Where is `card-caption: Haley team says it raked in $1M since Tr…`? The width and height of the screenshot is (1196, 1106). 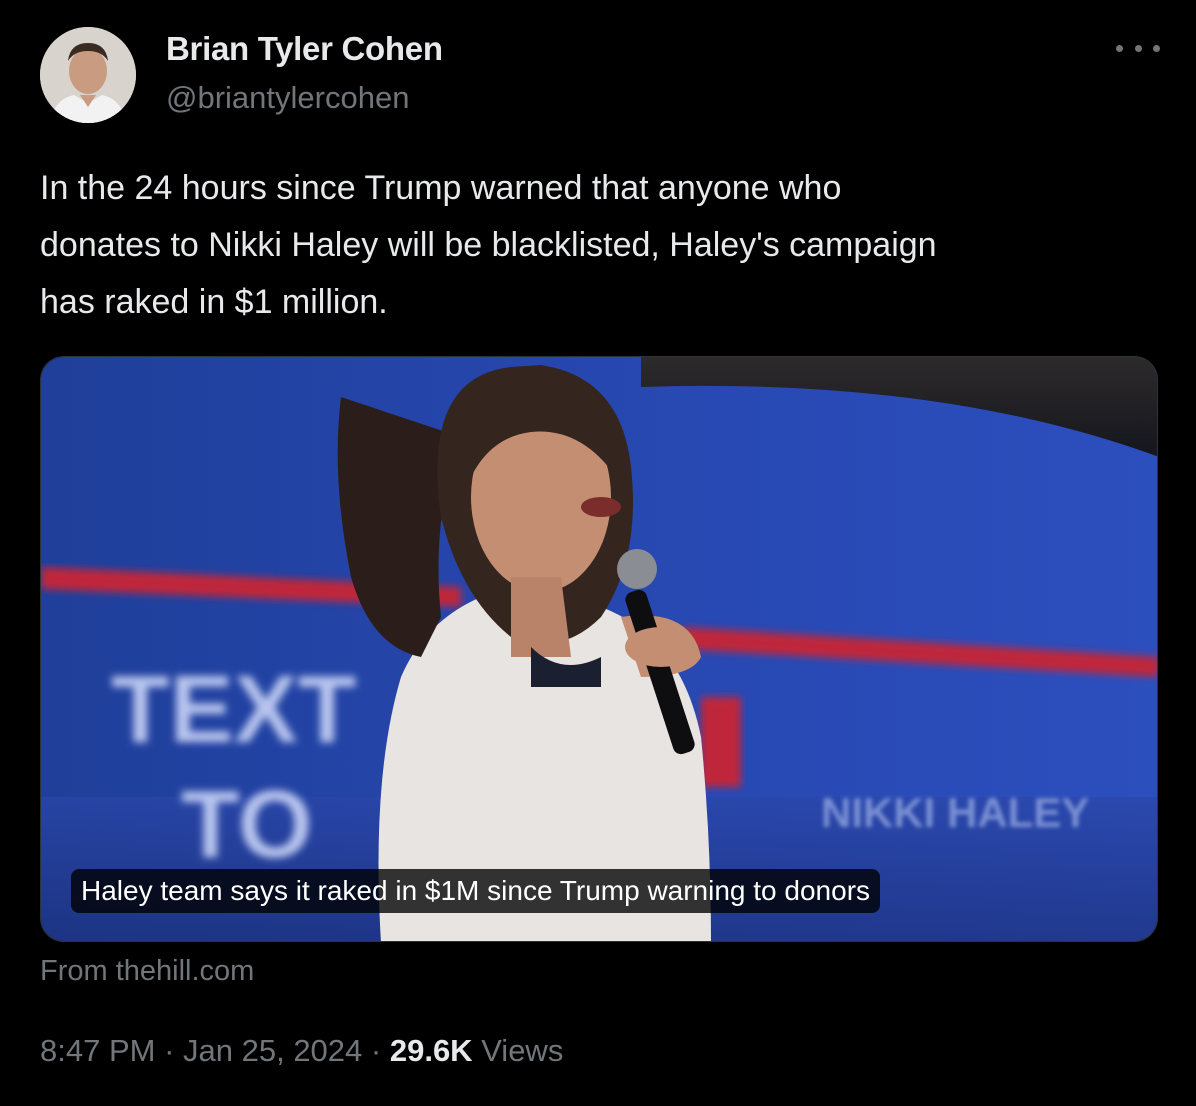
card-caption: Haley team says it raked in $1M since Tr… is located at coordinates (476, 891).